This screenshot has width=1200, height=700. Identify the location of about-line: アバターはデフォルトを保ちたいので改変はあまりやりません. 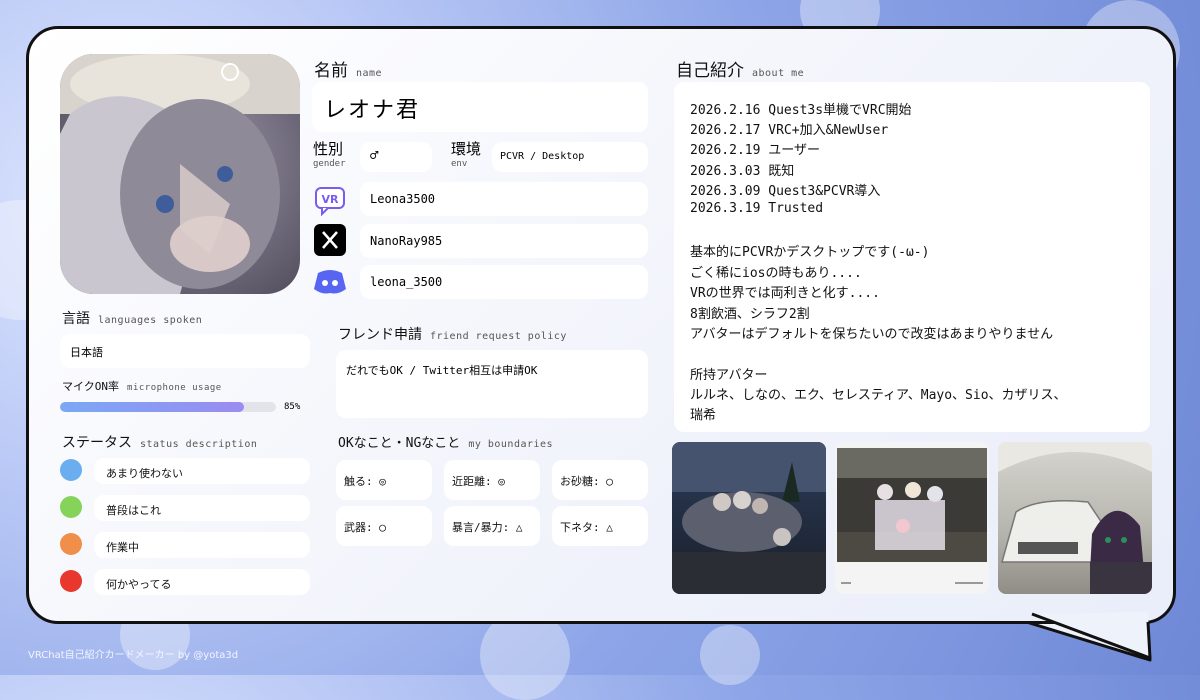
(872, 334).